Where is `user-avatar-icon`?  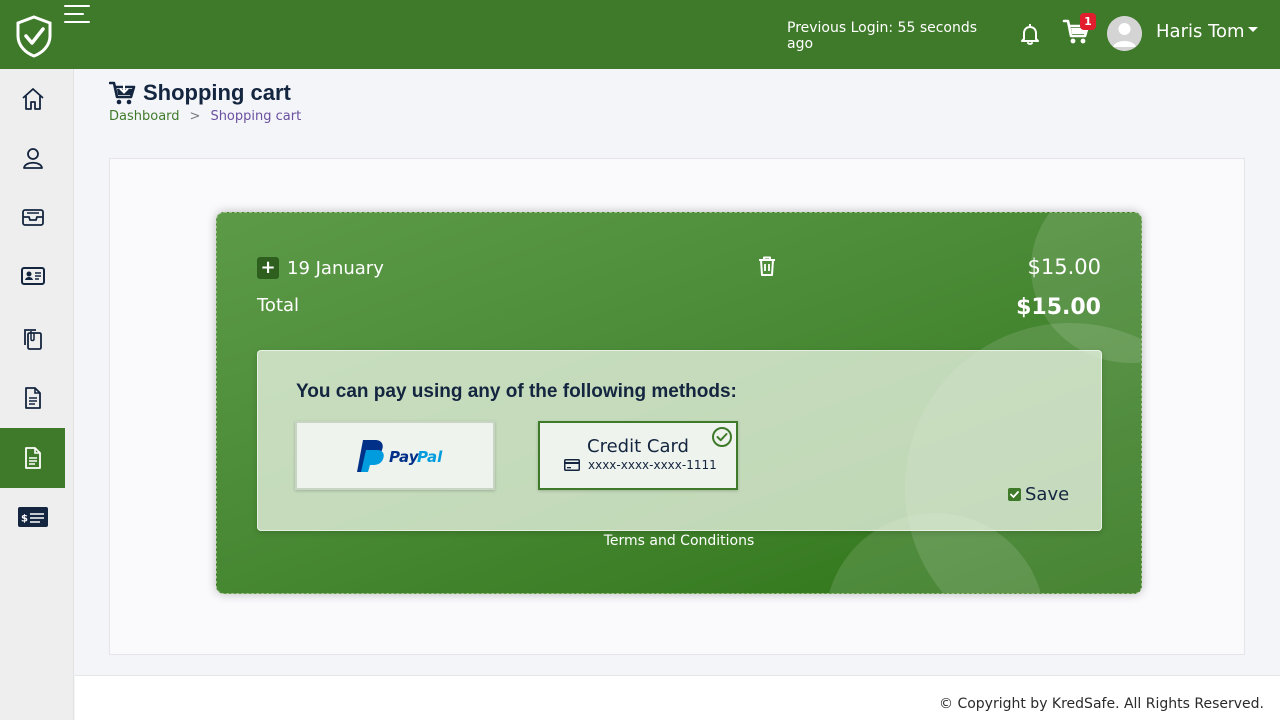 user-avatar-icon is located at coordinates (1124, 33).